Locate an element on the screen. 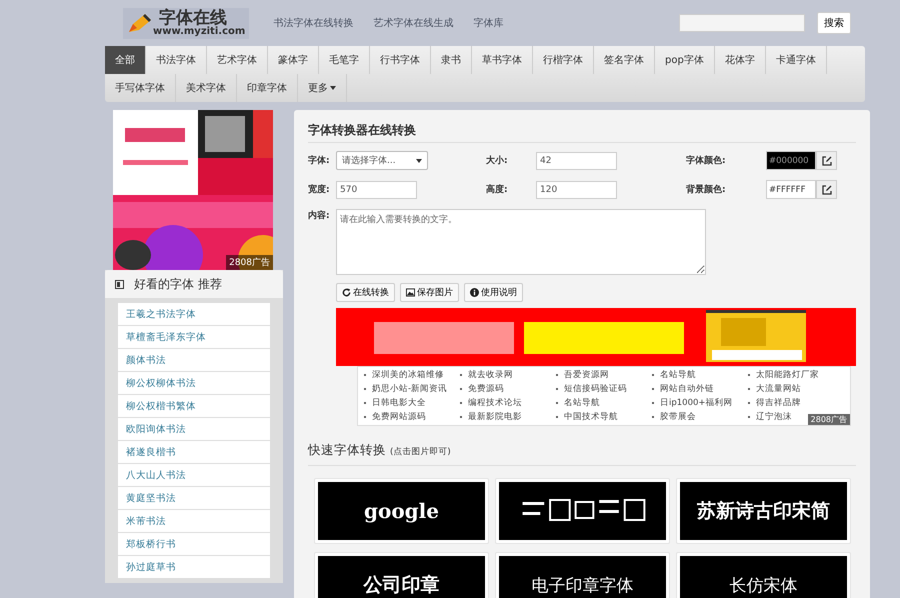  field-label: 高度: is located at coordinates (497, 189).